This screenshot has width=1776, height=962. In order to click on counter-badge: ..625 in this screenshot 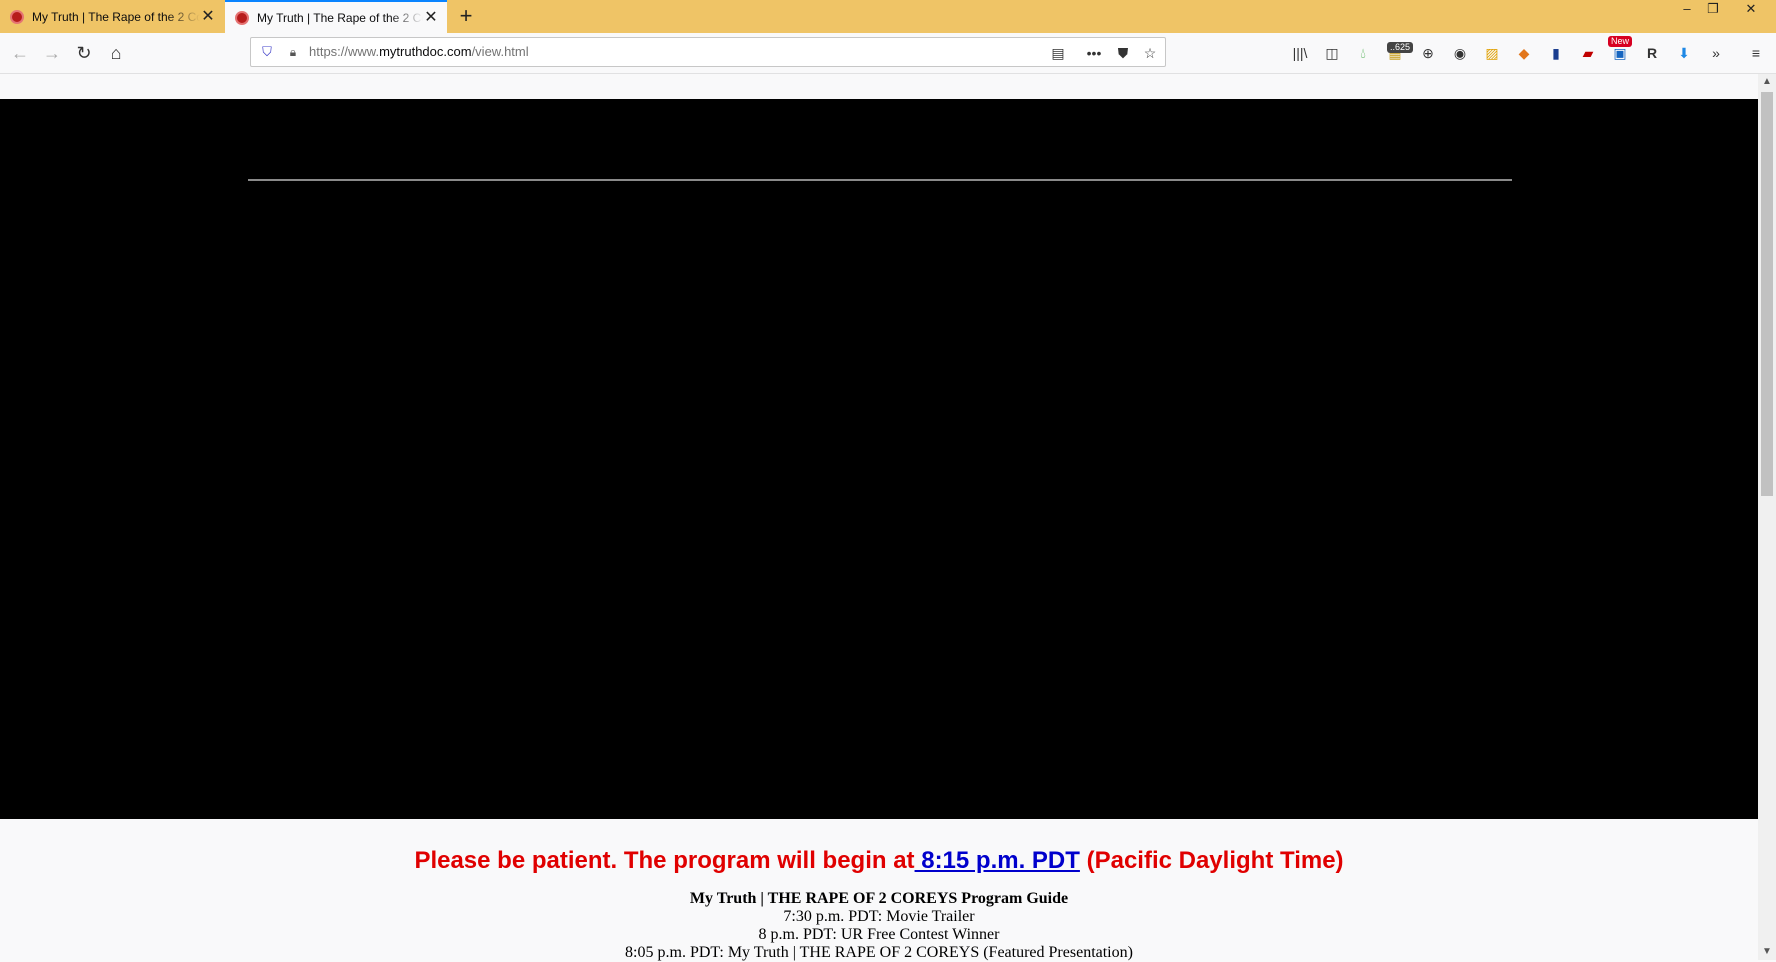, I will do `click(1400, 47)`.